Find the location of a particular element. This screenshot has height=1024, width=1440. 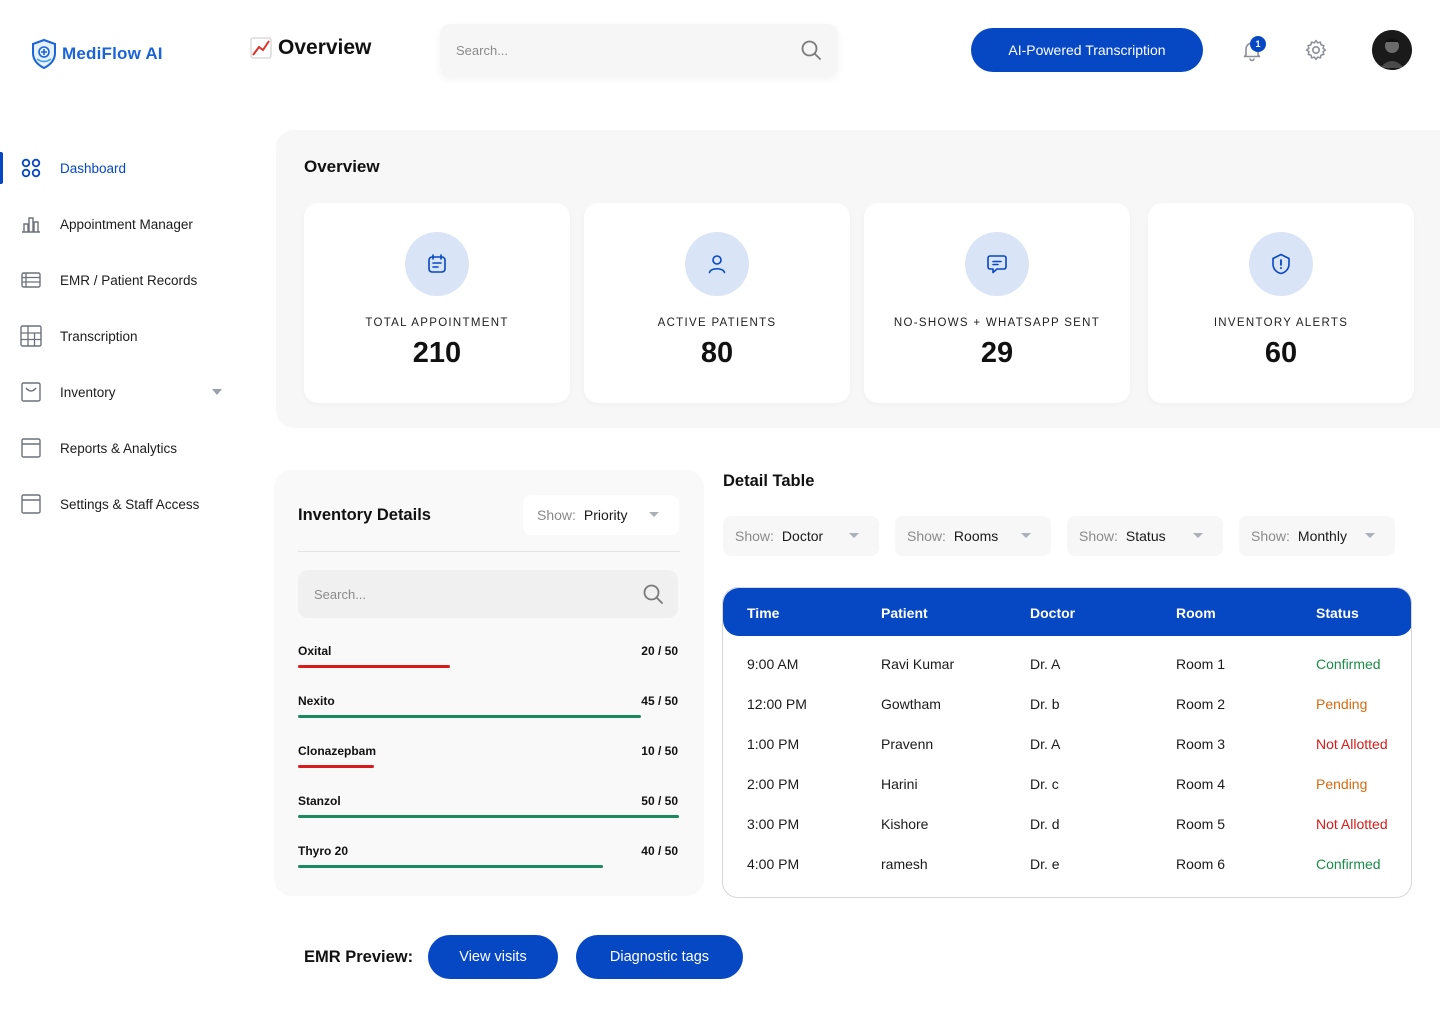

ai-transcription-button: AI-Powered Transcription is located at coordinates (1087, 50).